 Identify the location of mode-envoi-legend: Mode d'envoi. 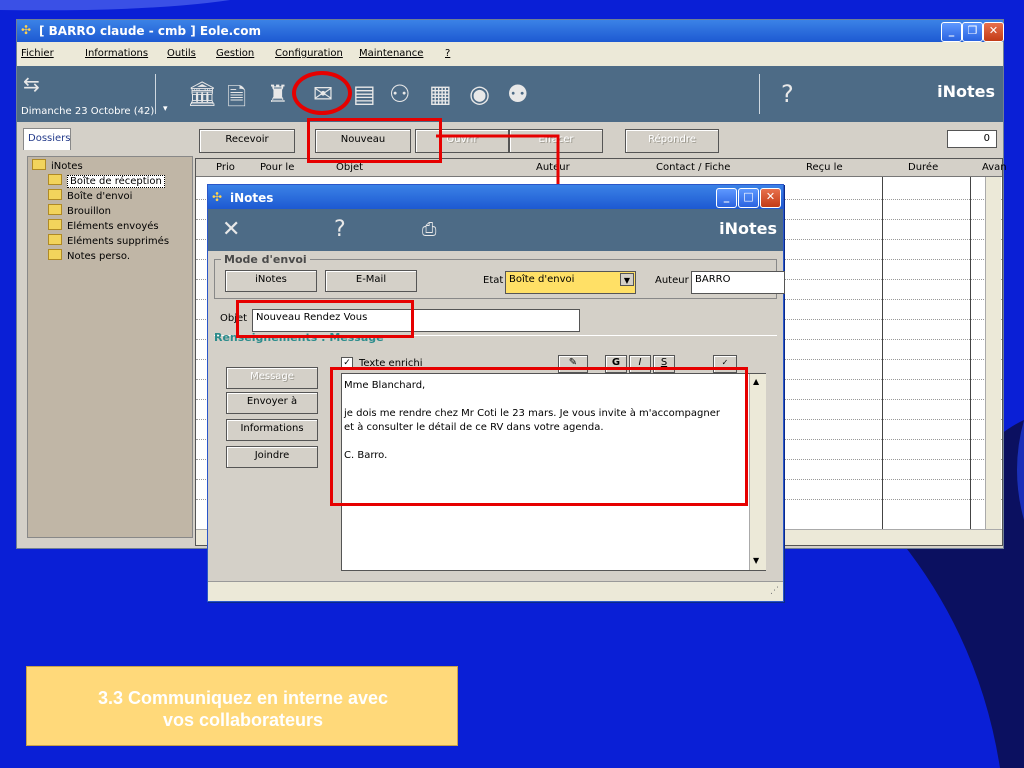
(265, 259).